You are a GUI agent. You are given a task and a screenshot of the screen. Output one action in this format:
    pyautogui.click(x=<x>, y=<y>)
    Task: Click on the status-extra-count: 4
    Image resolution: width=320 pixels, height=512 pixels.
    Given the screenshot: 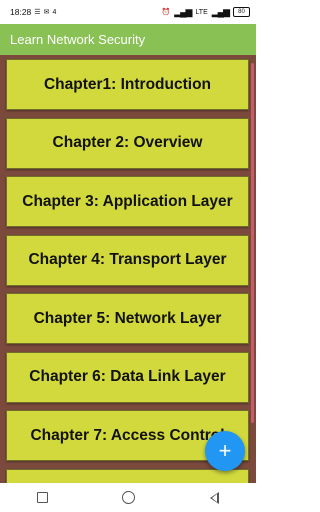 What is the action you would take?
    pyautogui.click(x=54, y=12)
    